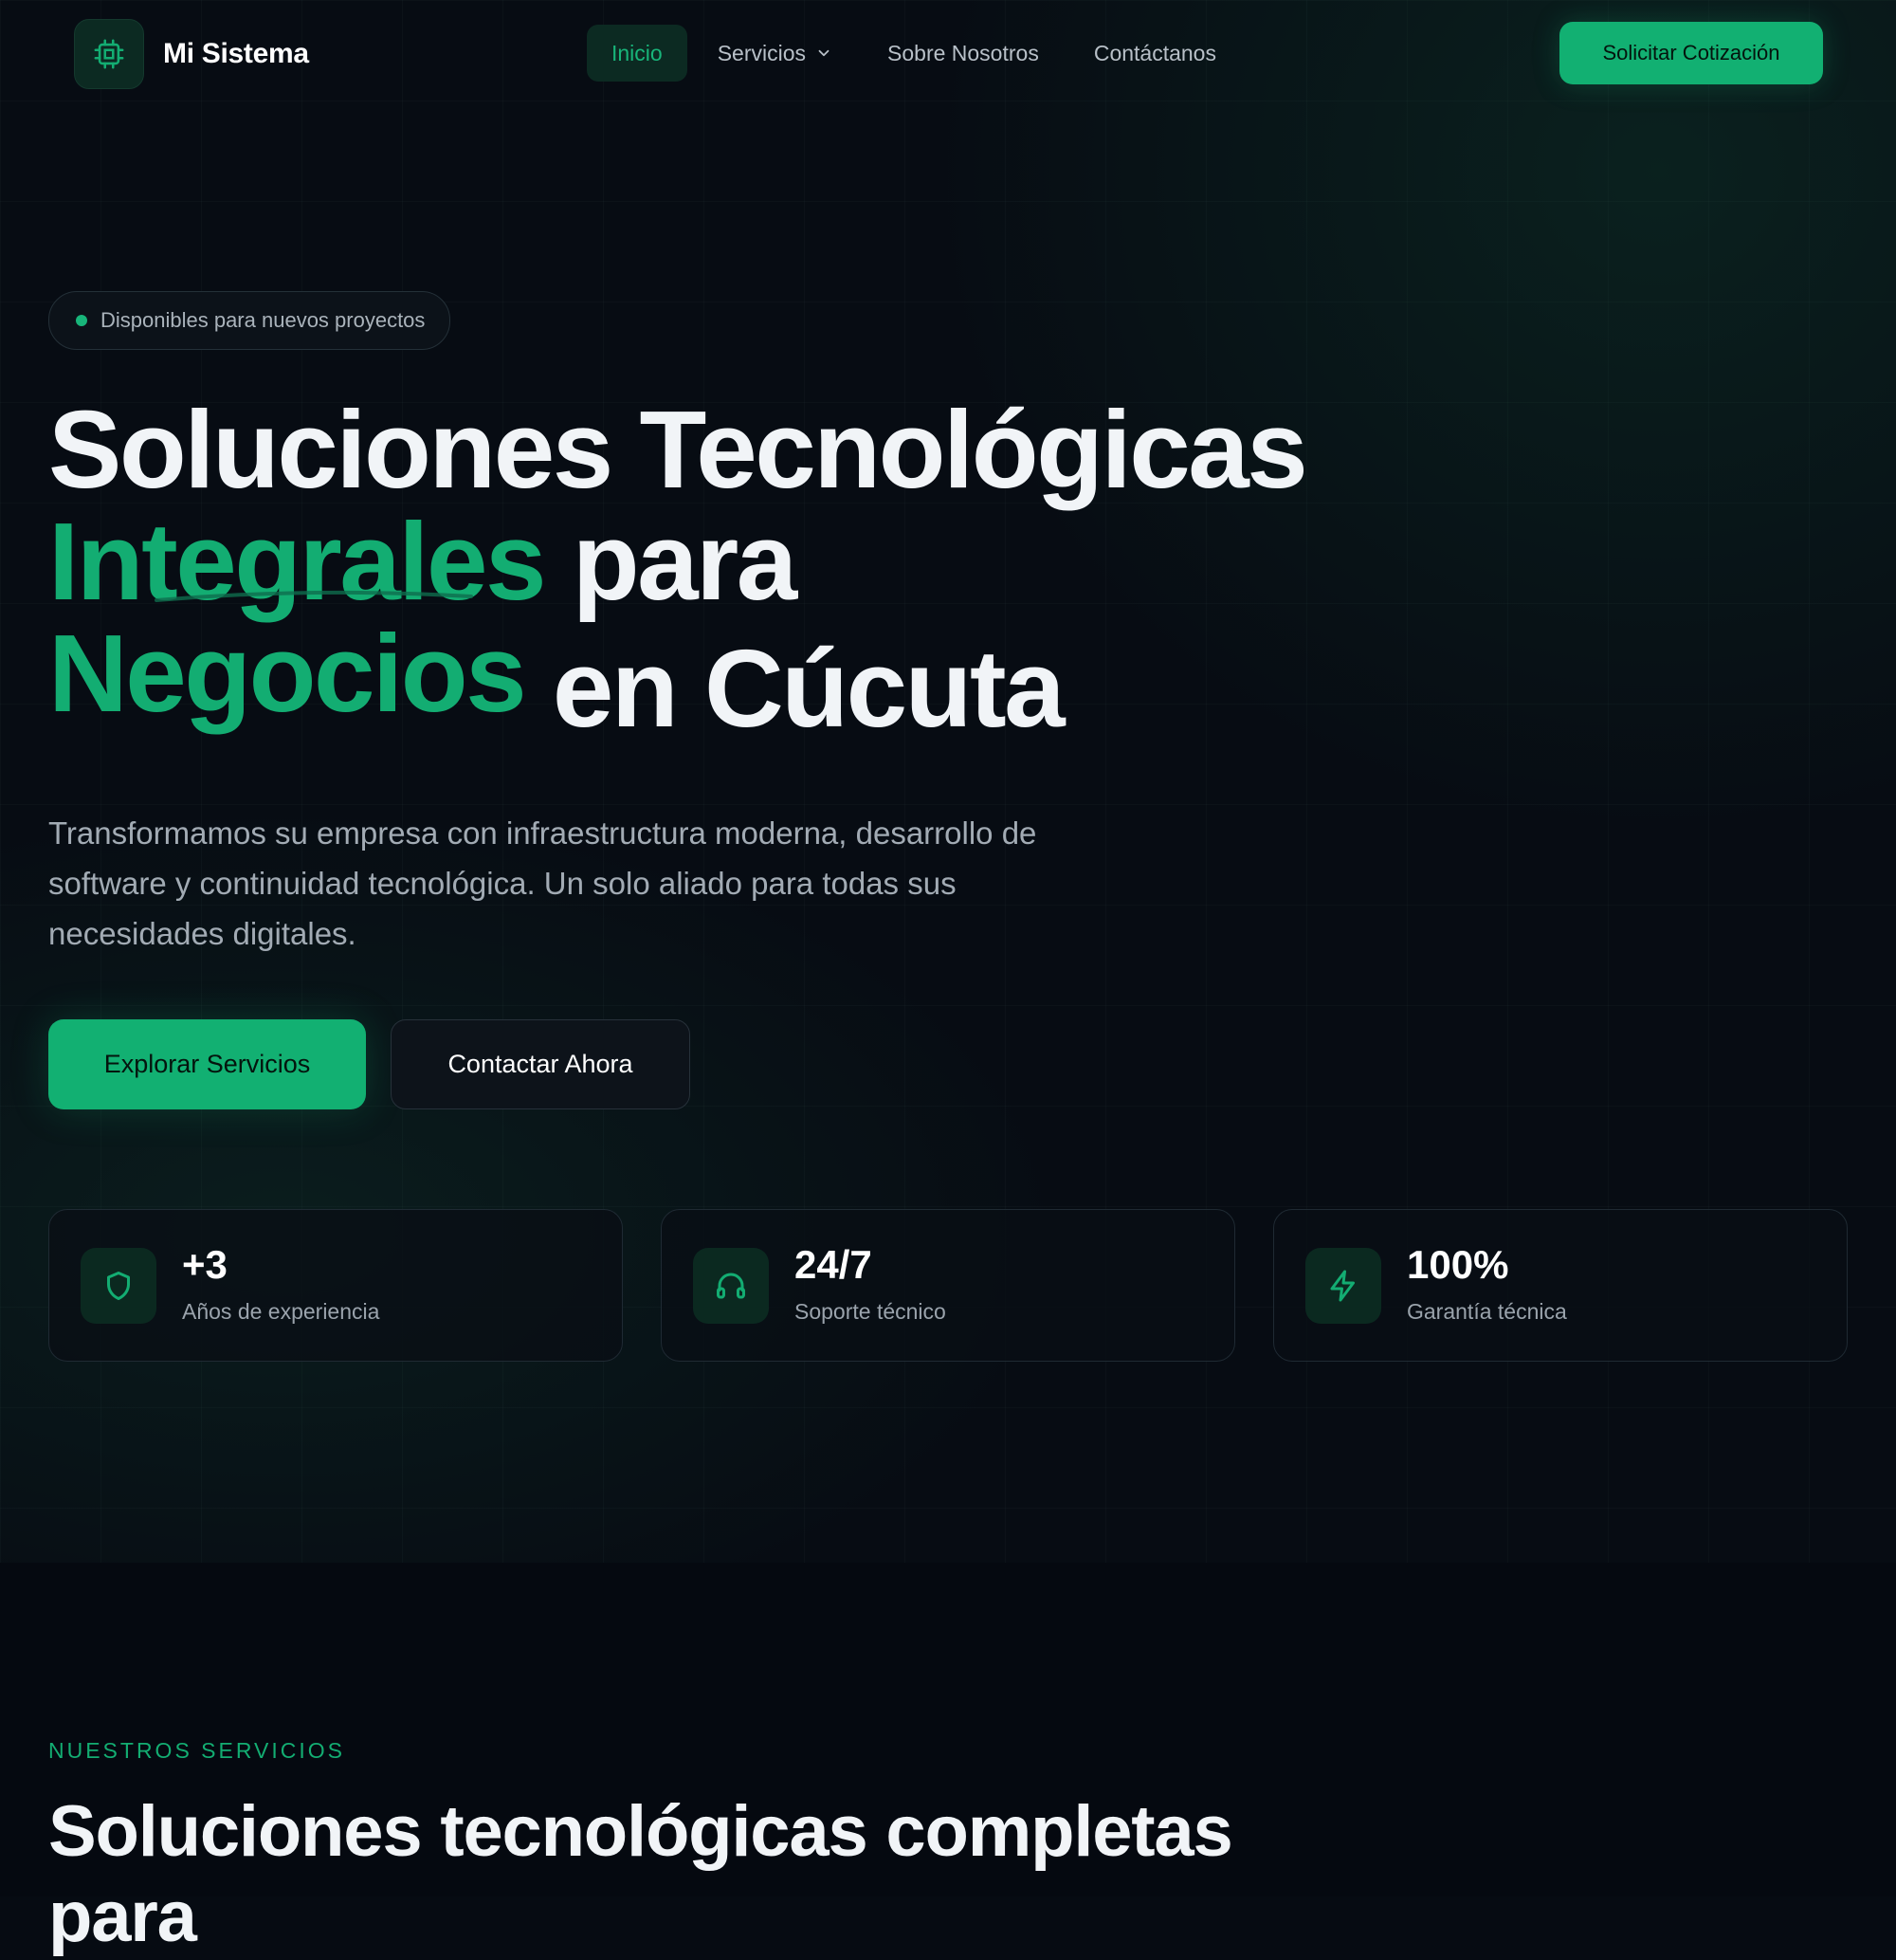 This screenshot has width=1896, height=1960. What do you see at coordinates (1458, 1264) in the screenshot?
I see `stat-value: 100%` at bounding box center [1458, 1264].